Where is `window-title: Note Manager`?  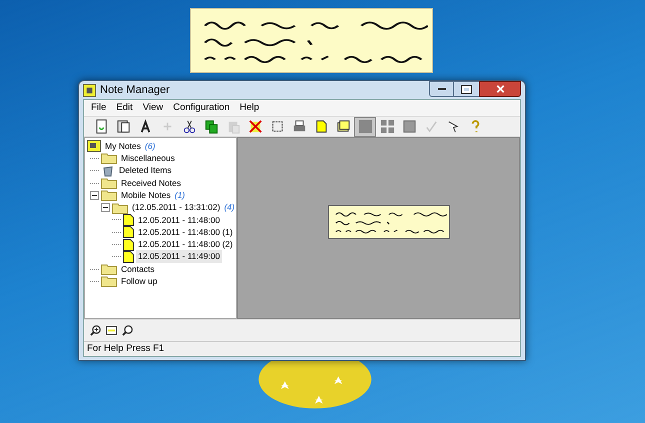
window-title: Note Manager is located at coordinates (135, 90).